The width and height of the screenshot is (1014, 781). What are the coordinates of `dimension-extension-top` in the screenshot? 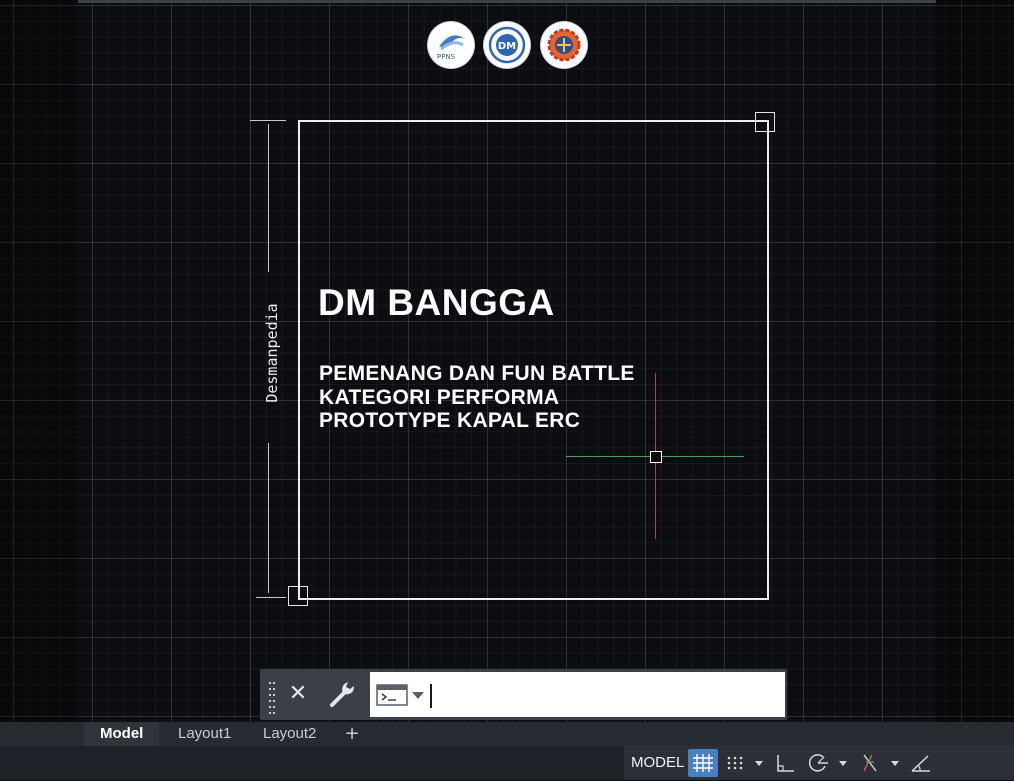 It's located at (268, 120).